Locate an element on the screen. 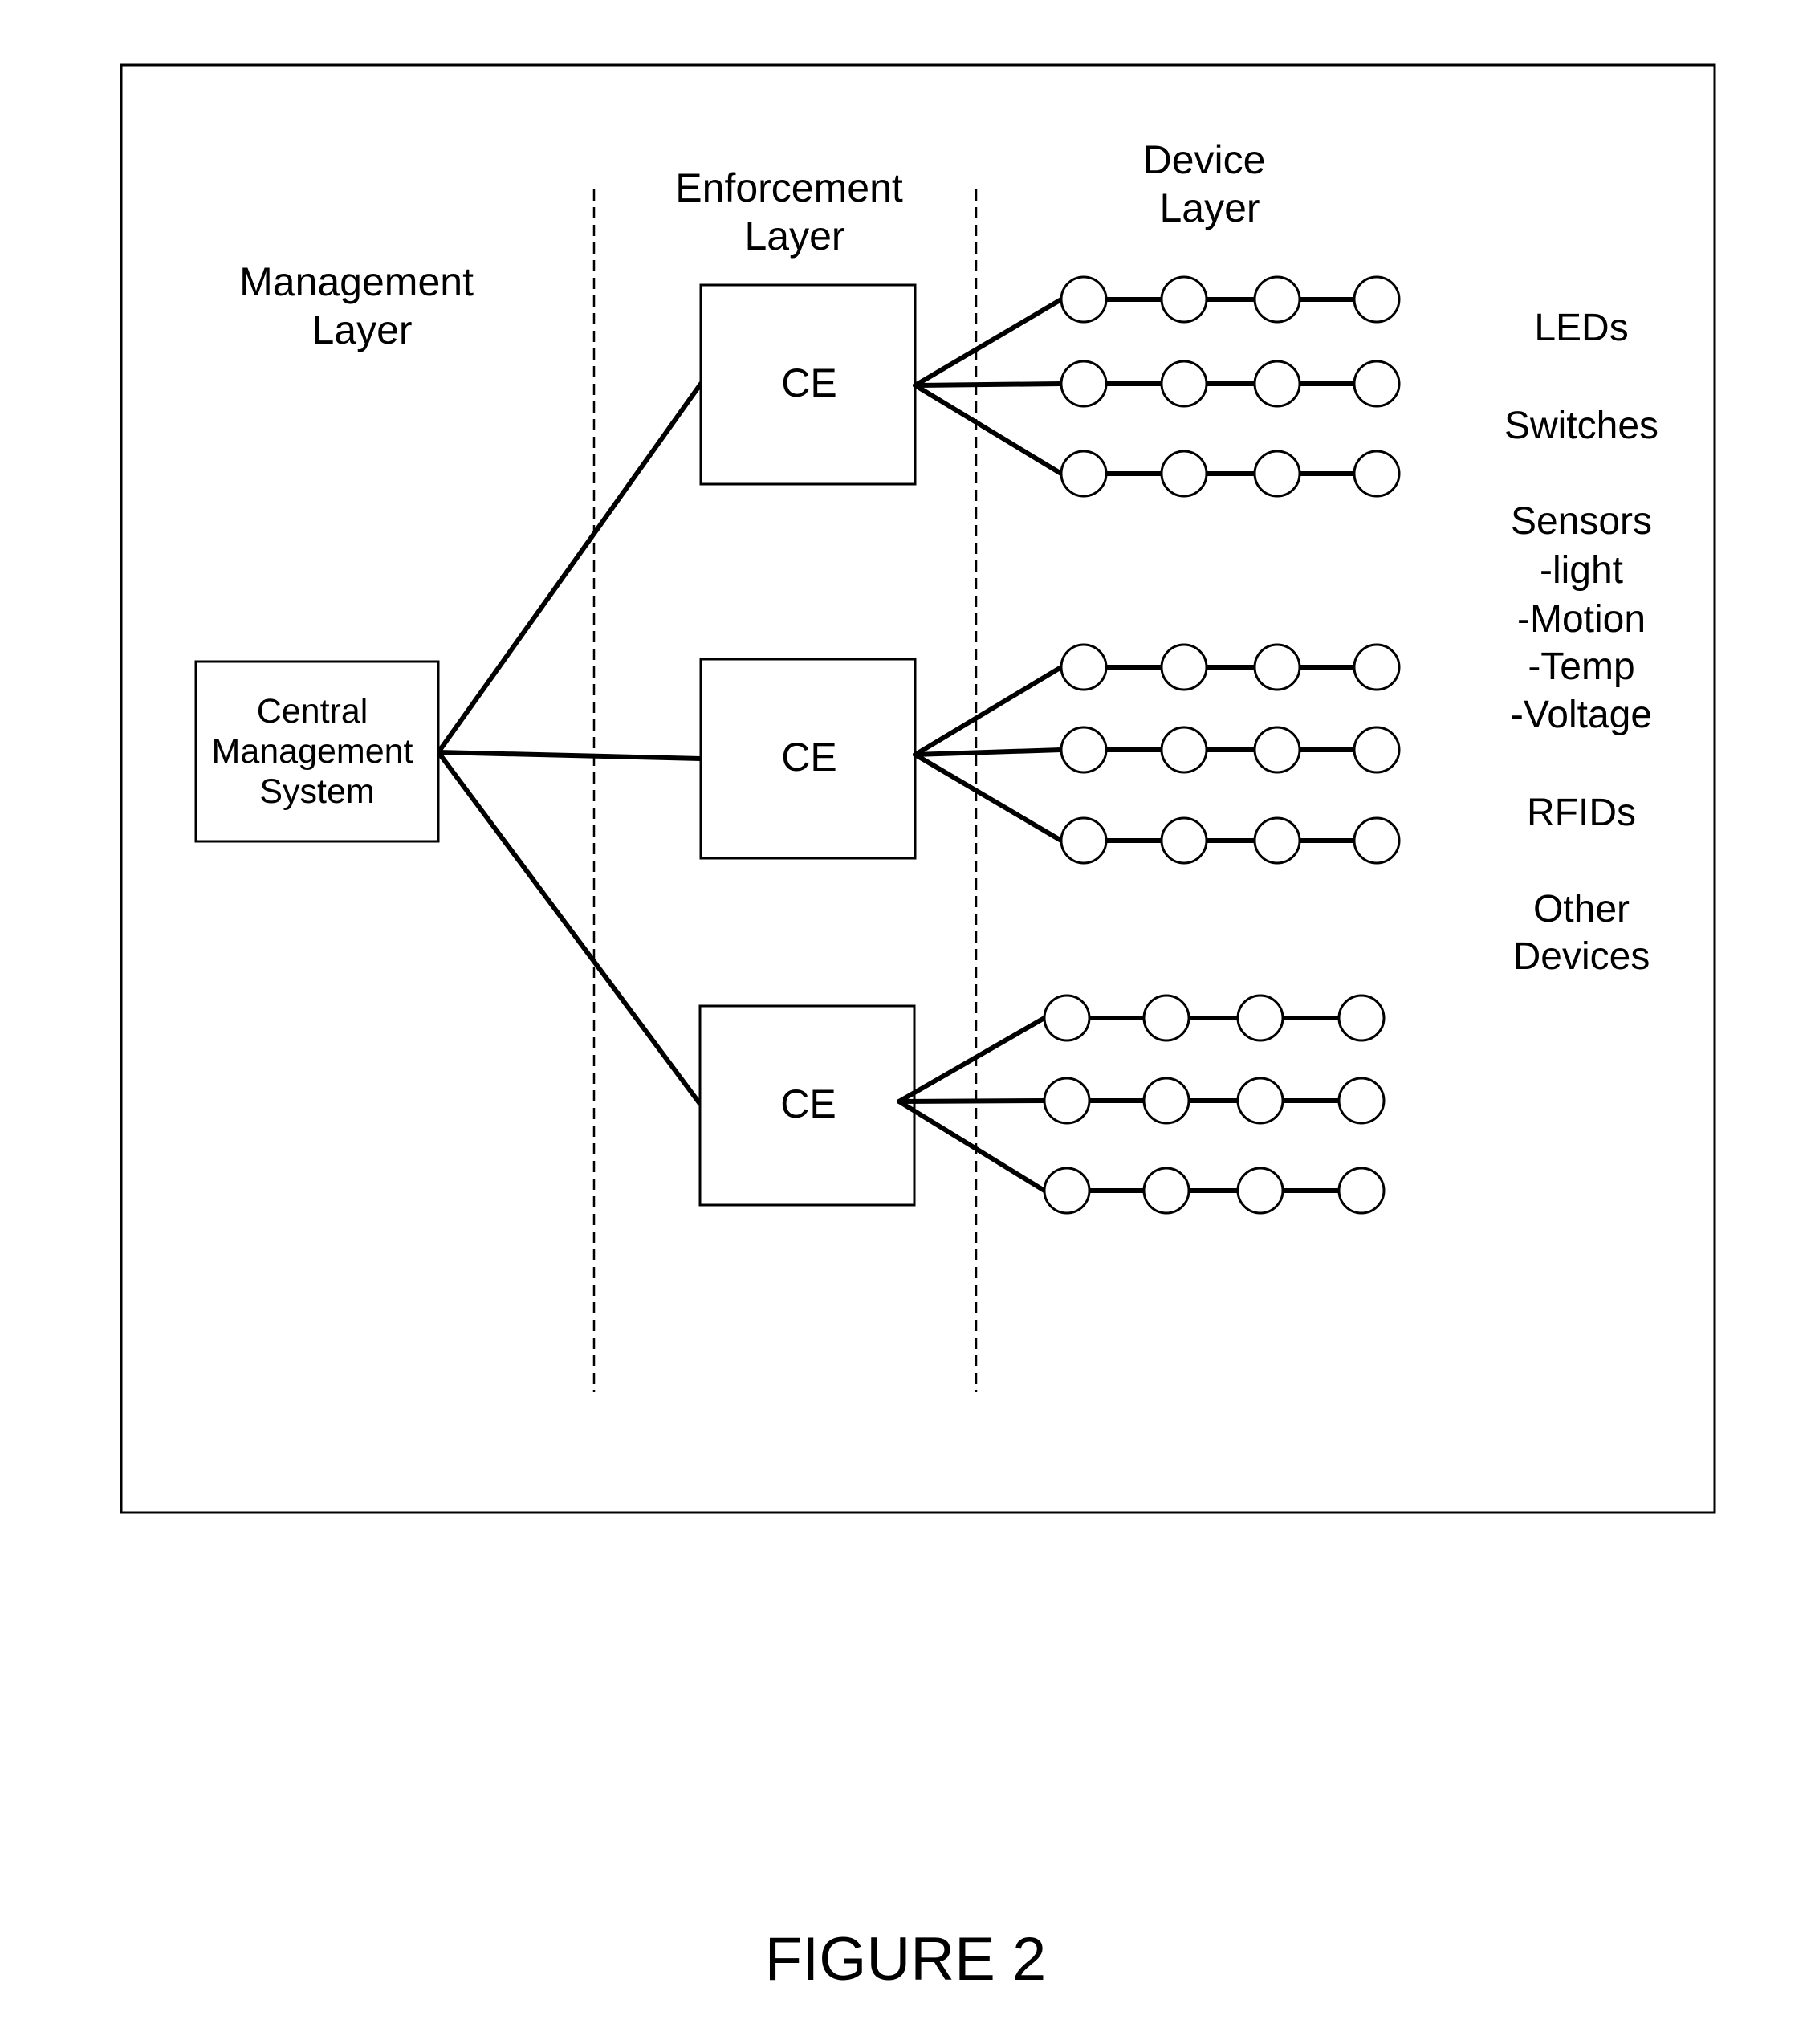 The image size is (1815, 2044). device-category-label: Other Devices is located at coordinates (1581, 933).